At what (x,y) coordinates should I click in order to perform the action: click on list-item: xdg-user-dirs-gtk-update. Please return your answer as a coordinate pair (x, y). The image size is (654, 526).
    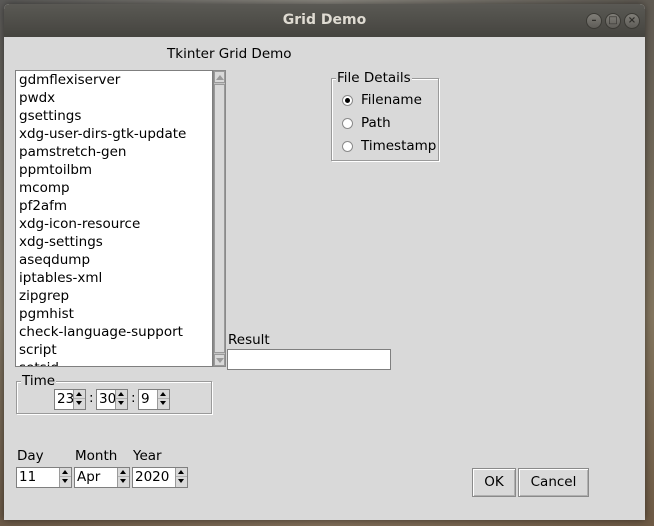
    Looking at the image, I should click on (114, 134).